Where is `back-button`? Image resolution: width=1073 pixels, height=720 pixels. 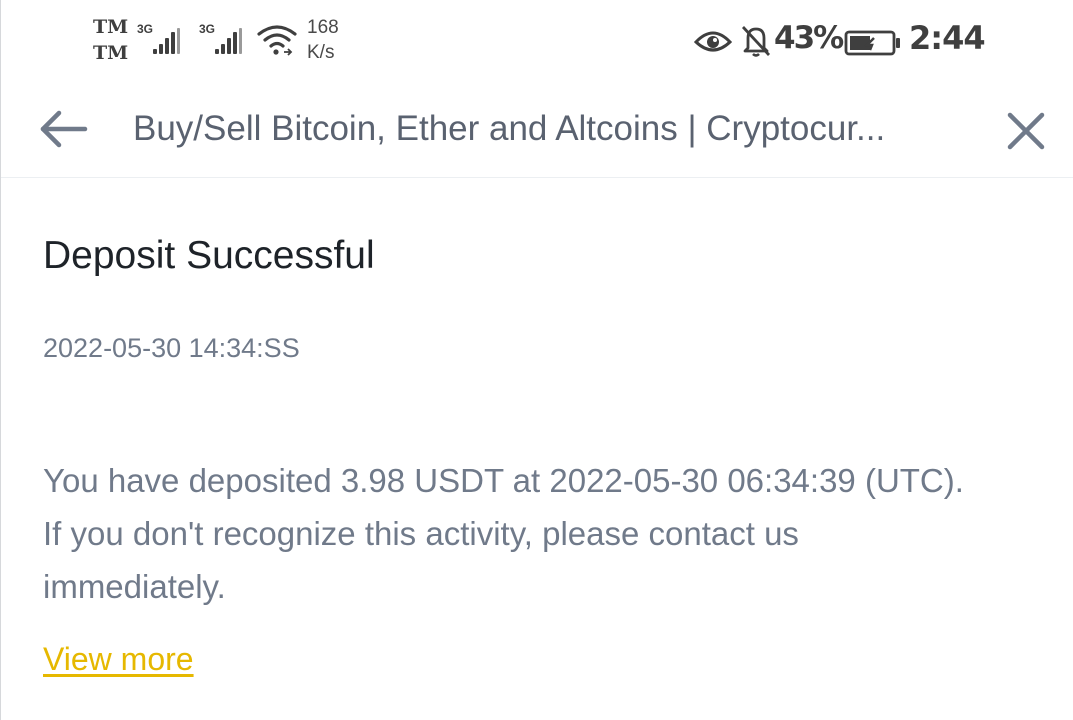
back-button is located at coordinates (63, 129).